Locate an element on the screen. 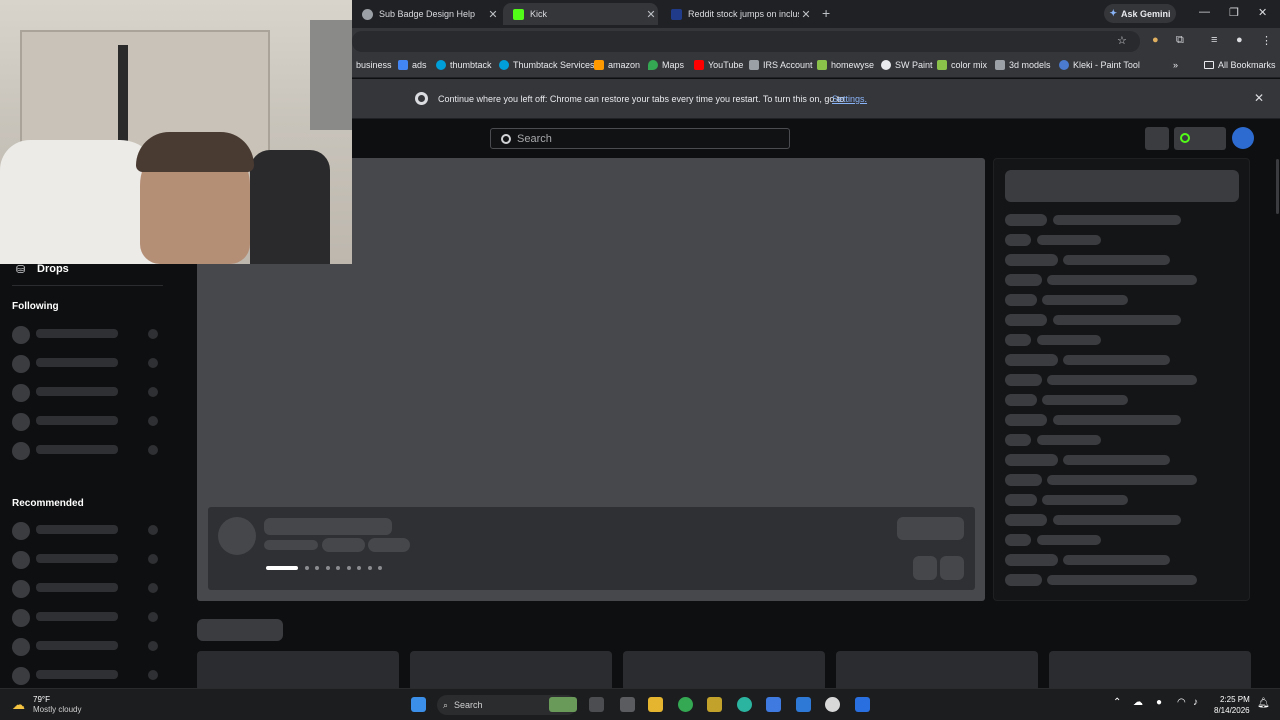 The height and width of the screenshot is (720, 1280). next-button-placeholder is located at coordinates (952, 568).